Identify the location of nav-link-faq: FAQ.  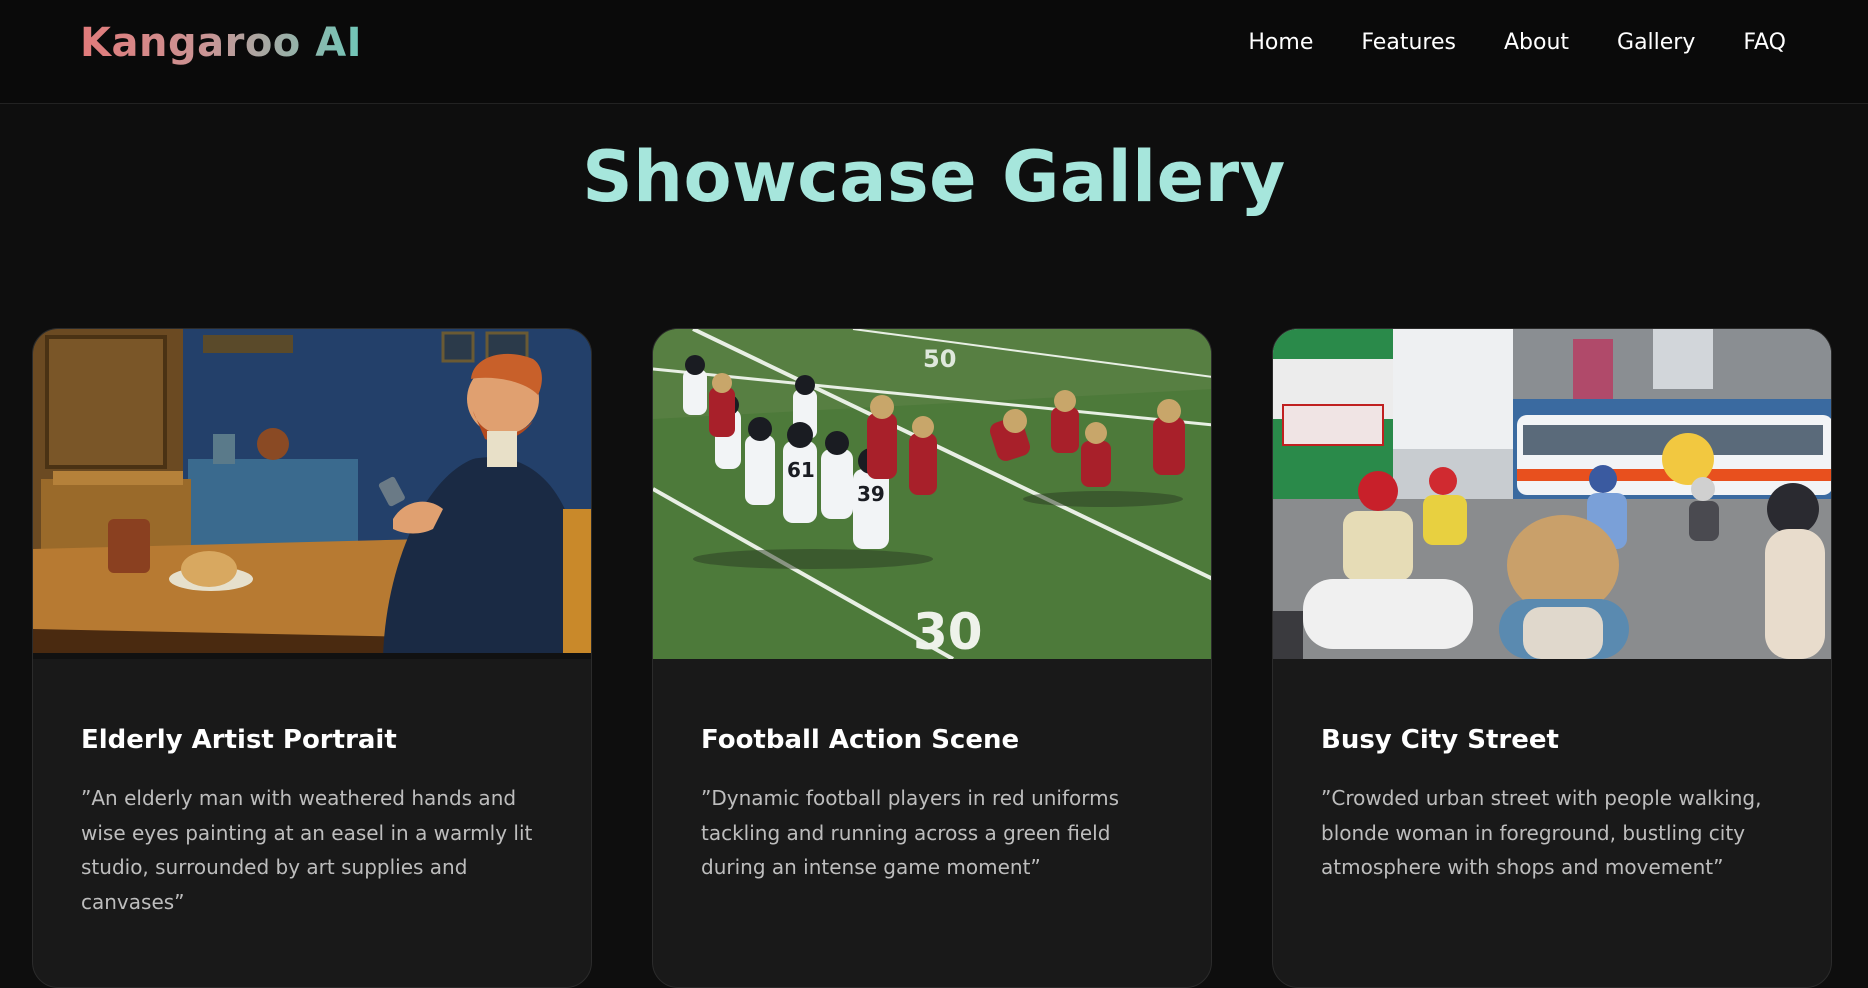
(1764, 42).